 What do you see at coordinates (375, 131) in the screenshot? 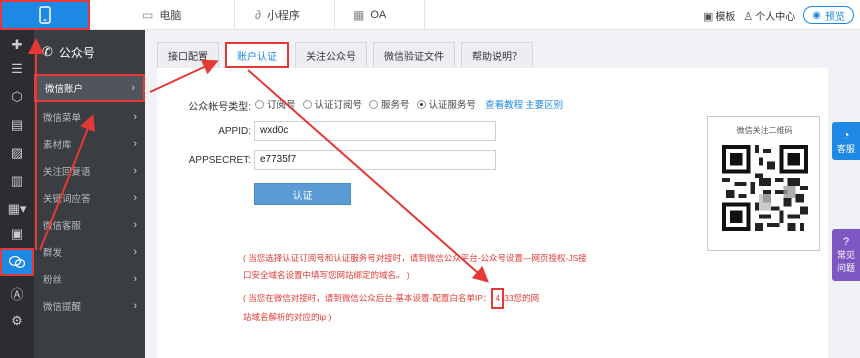
I see `appid-input: wxd0c` at bounding box center [375, 131].